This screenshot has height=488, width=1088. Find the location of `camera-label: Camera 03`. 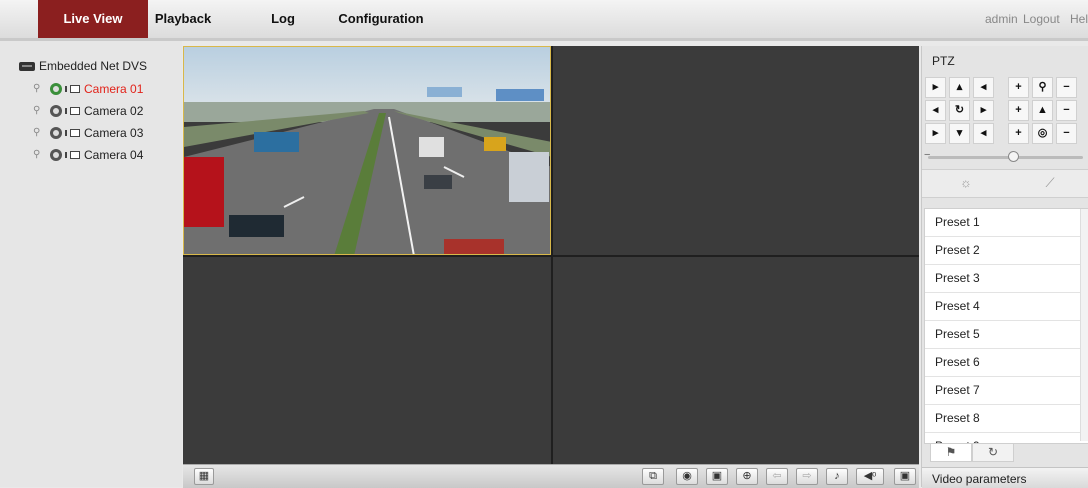

camera-label: Camera 03 is located at coordinates (114, 133).